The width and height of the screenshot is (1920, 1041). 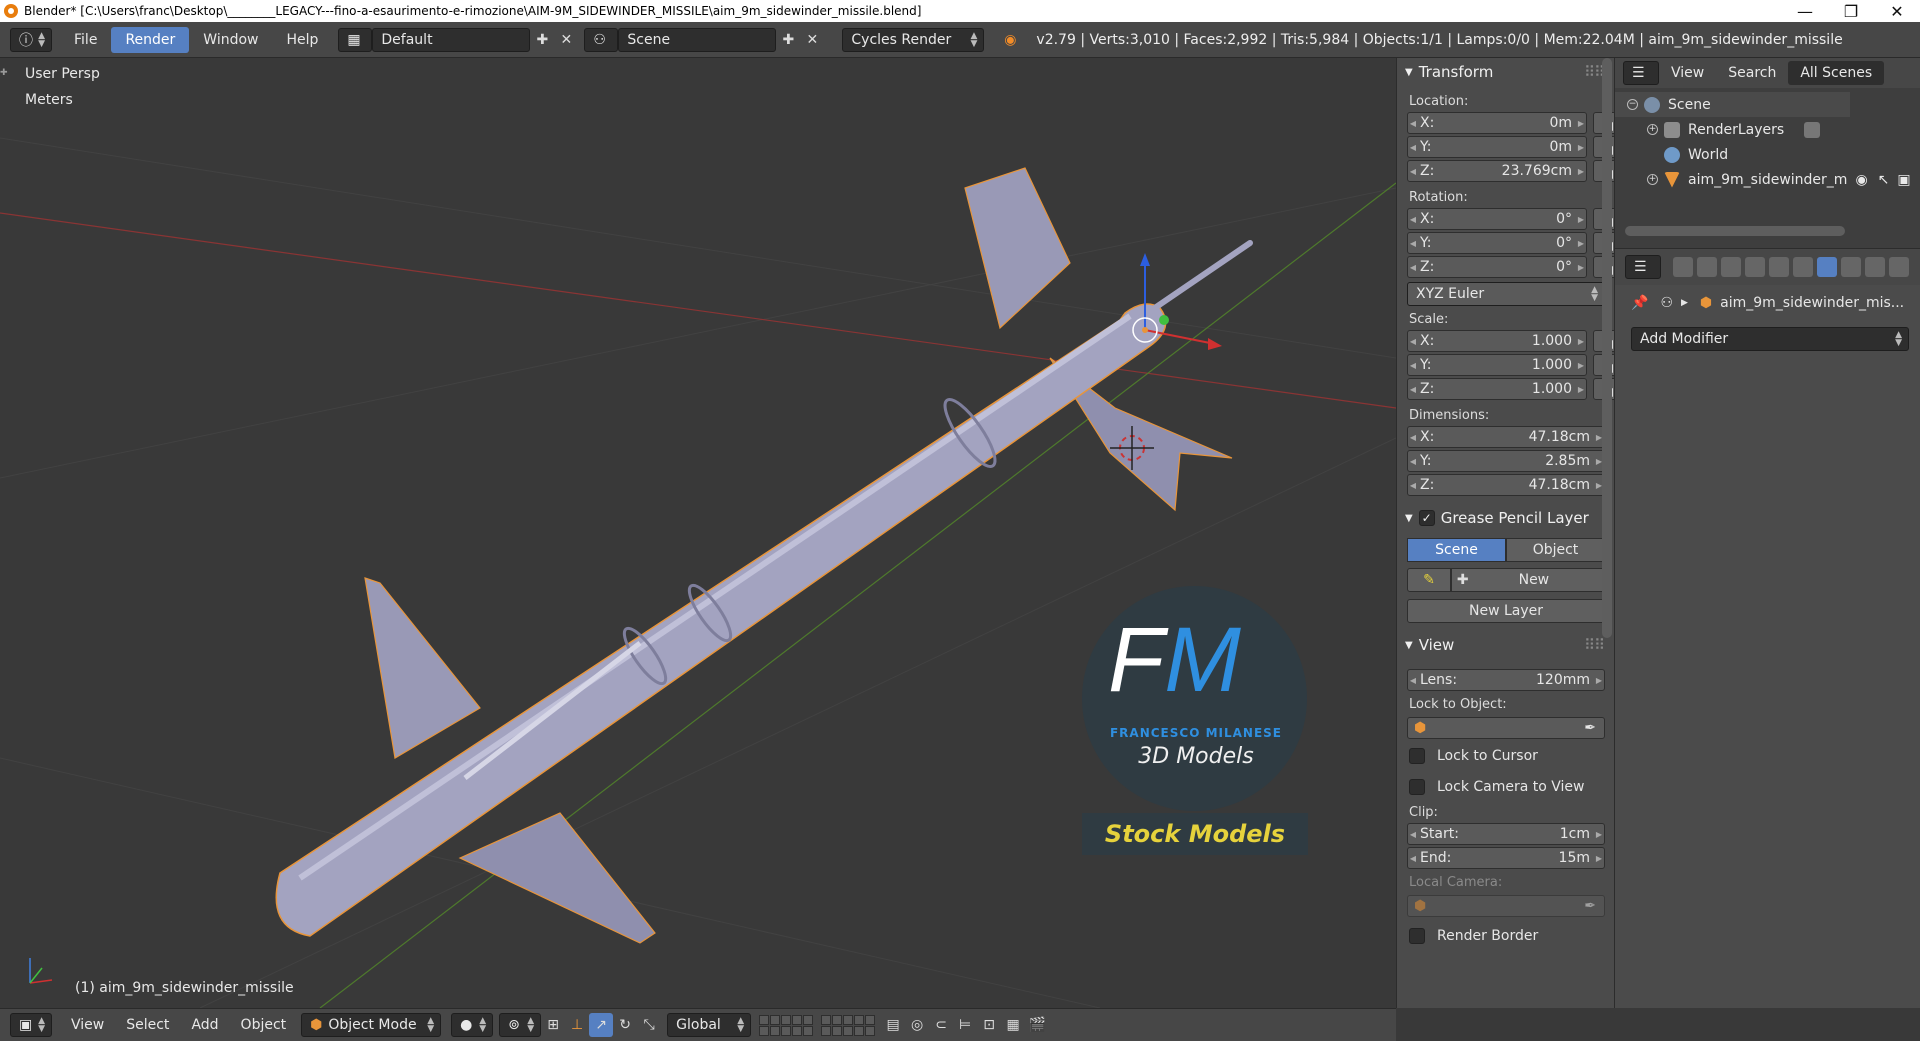 I want to click on selectable-cursor-icon: ↖, so click(x=1884, y=180).